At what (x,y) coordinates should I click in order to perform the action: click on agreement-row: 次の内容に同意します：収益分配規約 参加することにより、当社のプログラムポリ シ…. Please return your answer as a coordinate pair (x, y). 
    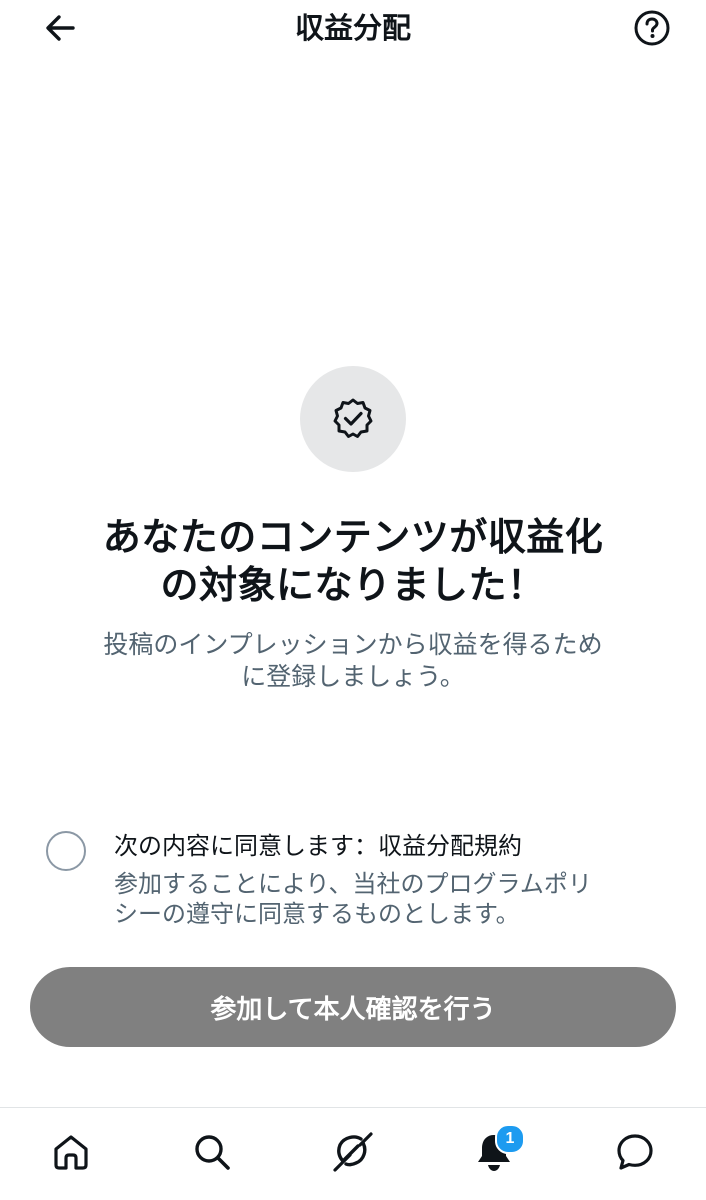
    Looking at the image, I should click on (355, 880).